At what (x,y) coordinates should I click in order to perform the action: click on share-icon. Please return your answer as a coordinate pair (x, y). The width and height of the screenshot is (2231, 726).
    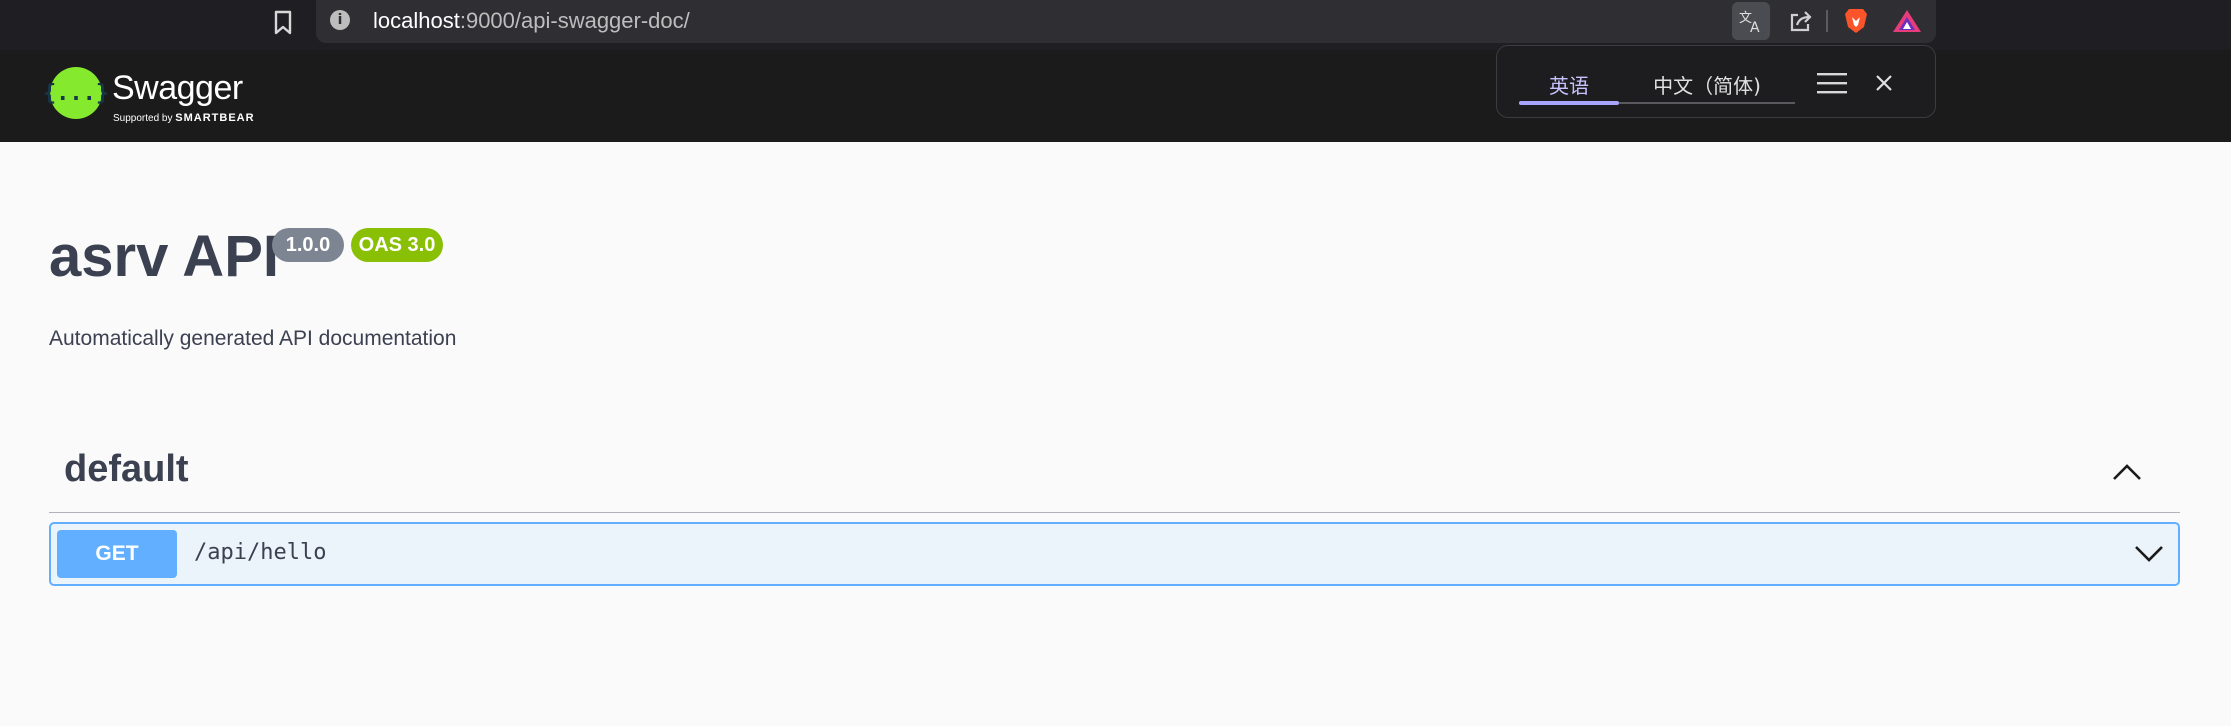
    Looking at the image, I should click on (1801, 21).